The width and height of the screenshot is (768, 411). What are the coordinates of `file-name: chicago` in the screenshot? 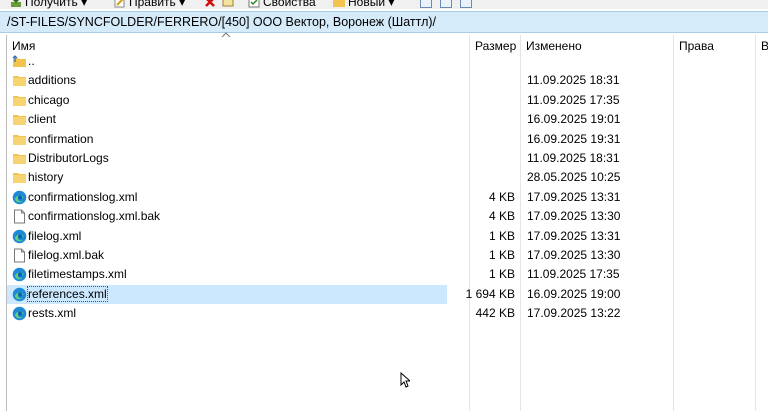 It's located at (49, 99).